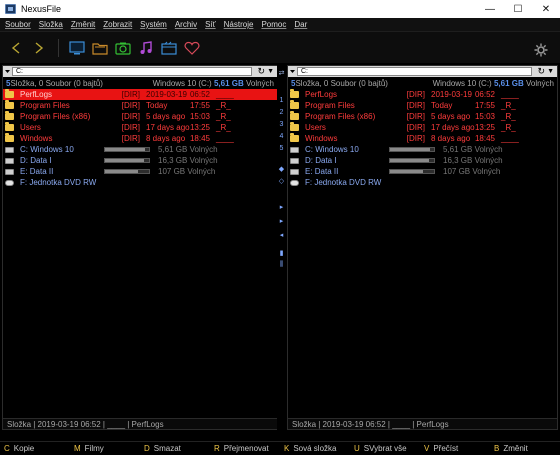 The height and width of the screenshot is (455, 560). Describe the element at coordinates (18, 24) in the screenshot. I see `menu-soubor: Soubor` at that location.